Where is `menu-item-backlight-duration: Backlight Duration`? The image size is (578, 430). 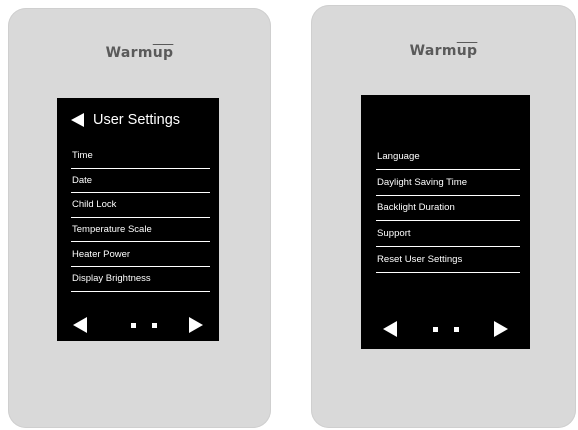 menu-item-backlight-duration: Backlight Duration is located at coordinates (448, 209).